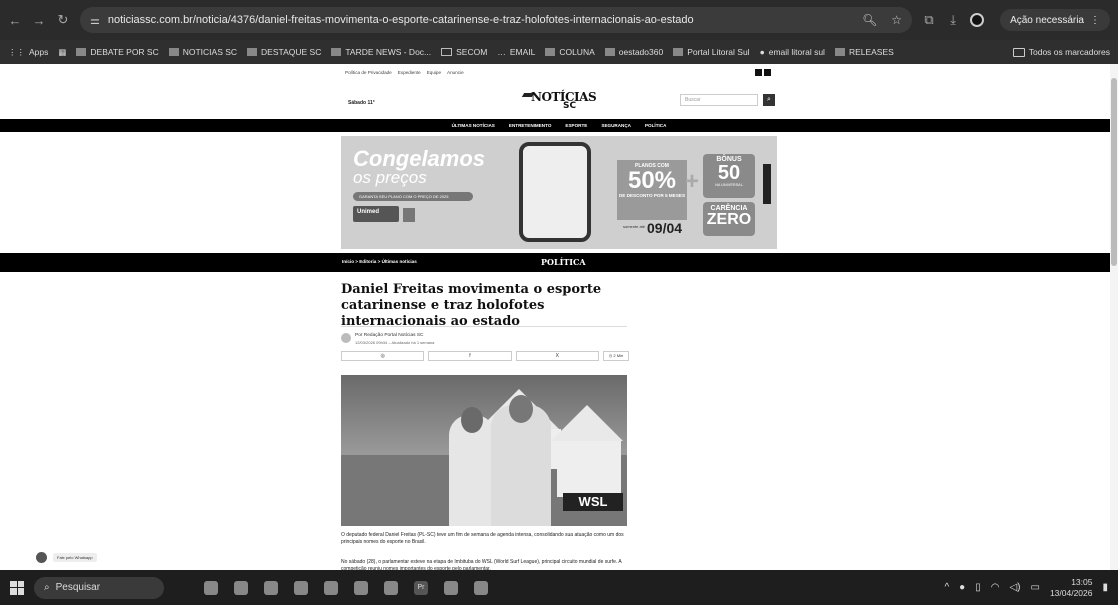  Describe the element at coordinates (769, 100) in the screenshot. I see `site-search-button: ⌕` at that location.